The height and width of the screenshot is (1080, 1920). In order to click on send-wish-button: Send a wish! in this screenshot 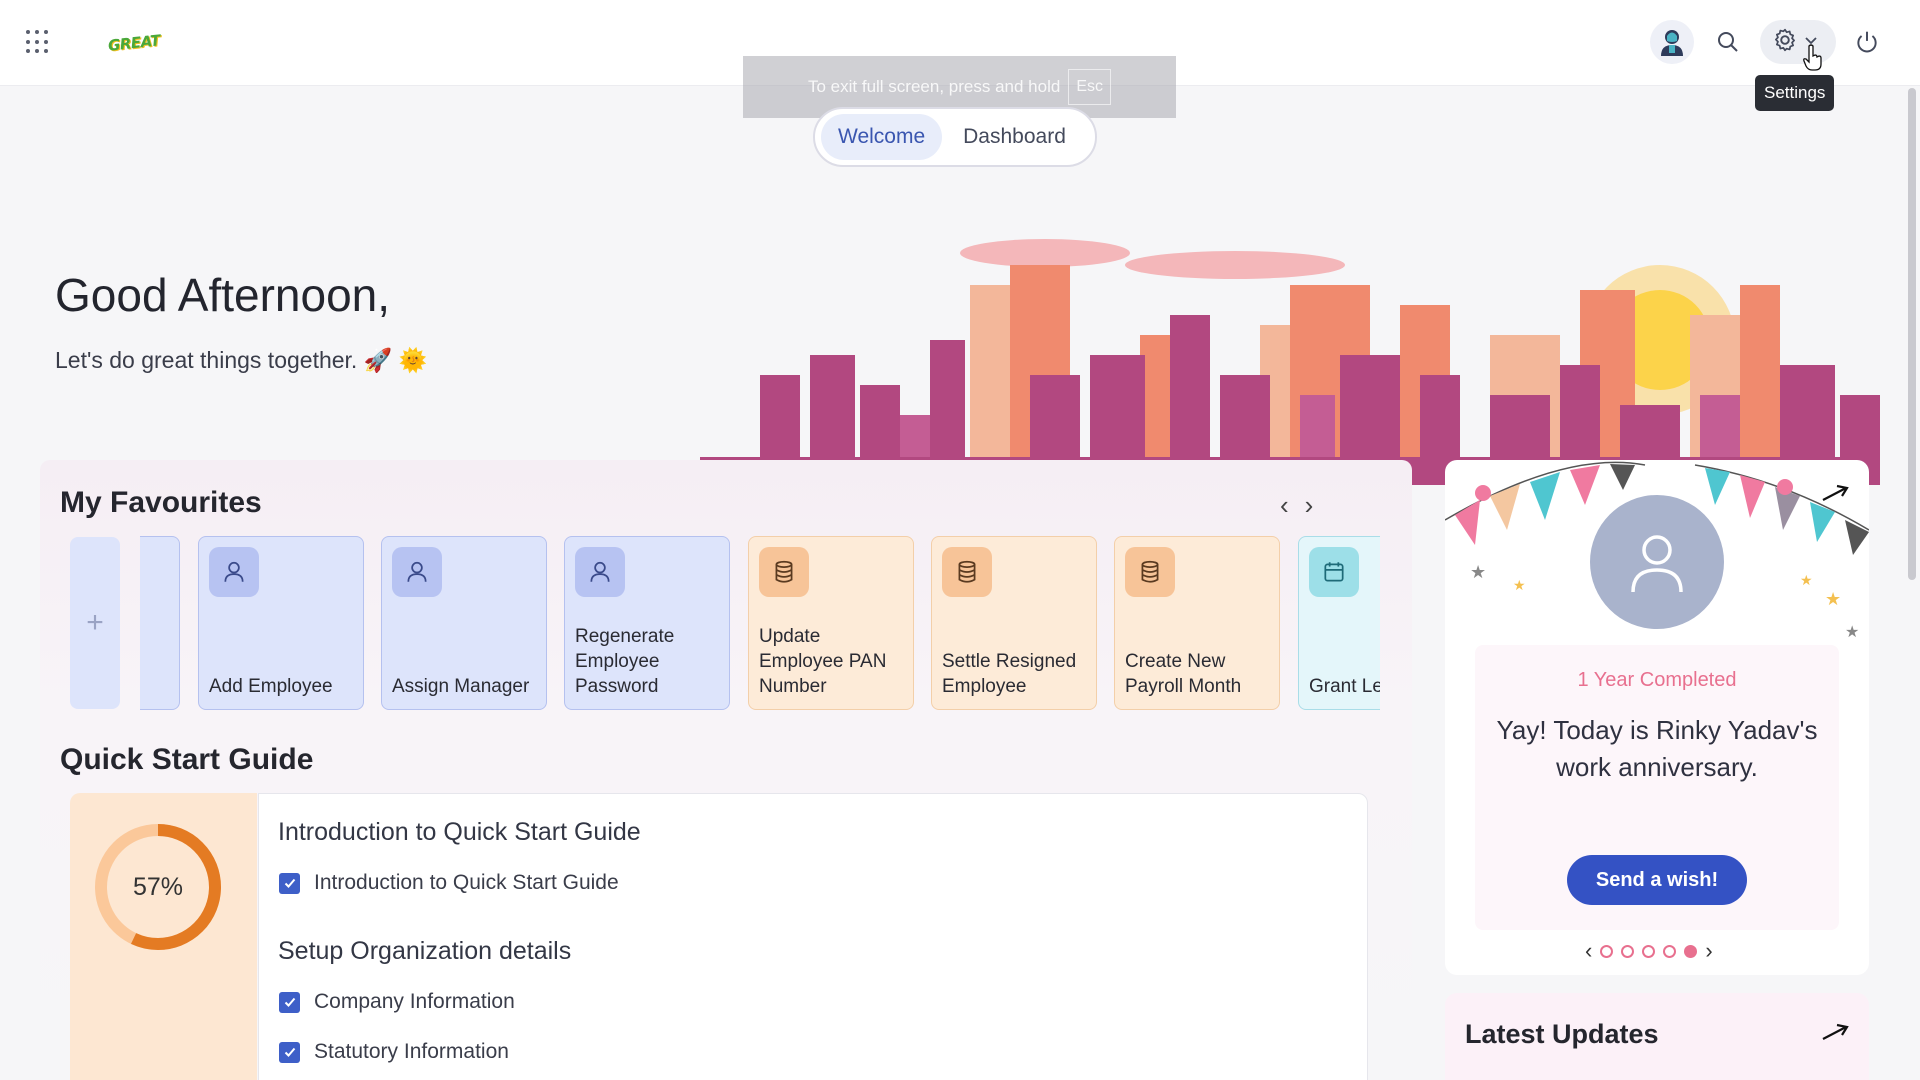, I will do `click(1657, 880)`.